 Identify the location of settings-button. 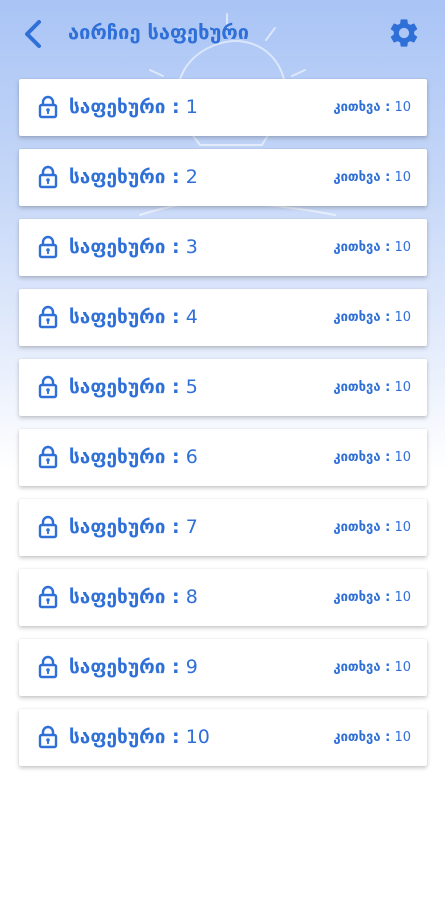
(404, 33).